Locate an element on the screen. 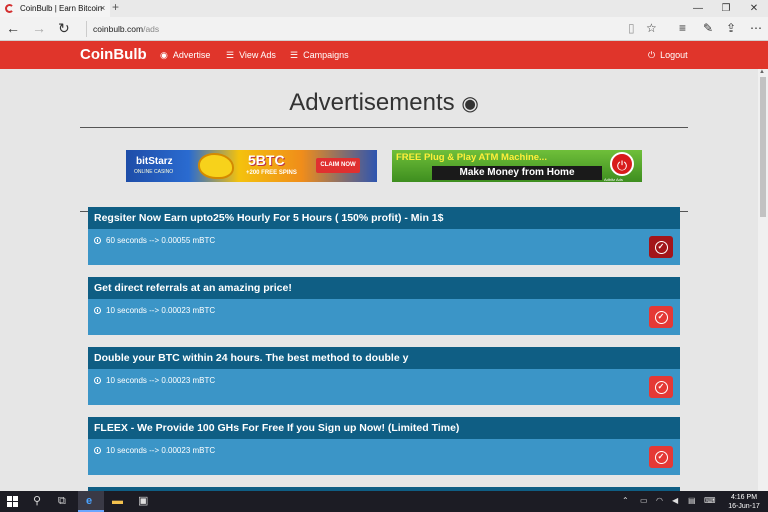 The height and width of the screenshot is (512, 768). forward-arrow-icon: → is located at coordinates (39, 28).